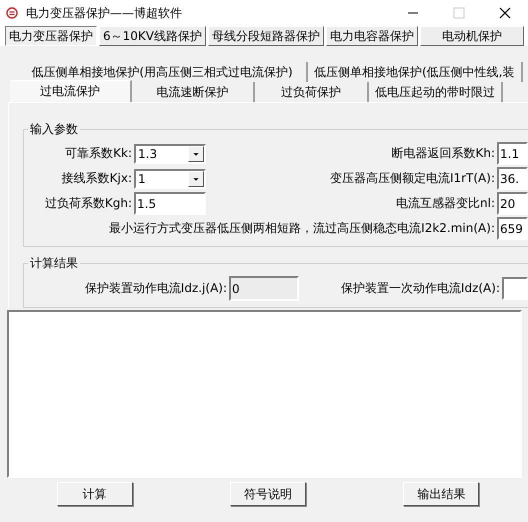  Describe the element at coordinates (170, 203) in the screenshot. I see `input-field: 1.5` at that location.